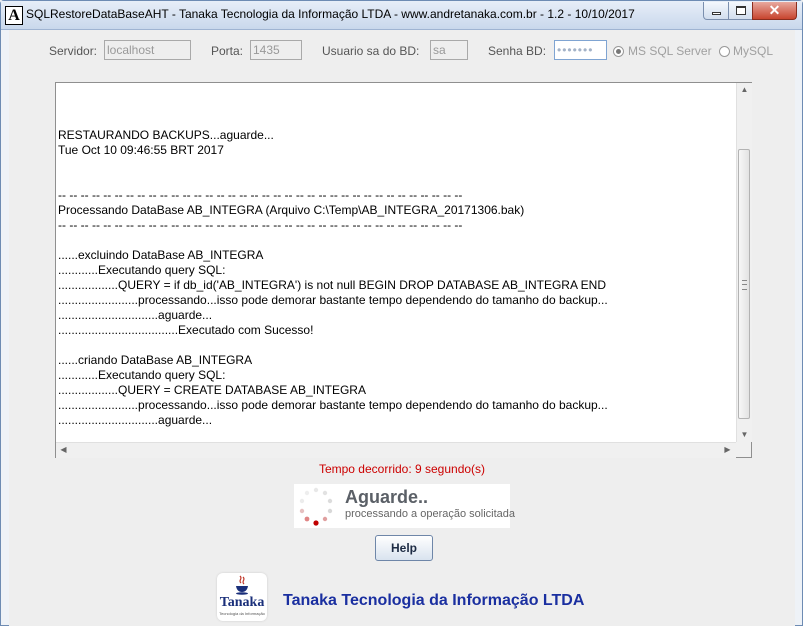  Describe the element at coordinates (724, 51) in the screenshot. I see `mysql-radio` at that location.